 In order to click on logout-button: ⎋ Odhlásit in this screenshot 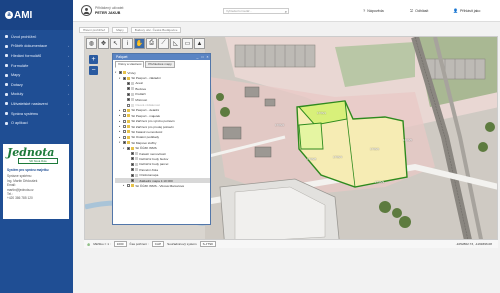, I will do `click(419, 10)`.